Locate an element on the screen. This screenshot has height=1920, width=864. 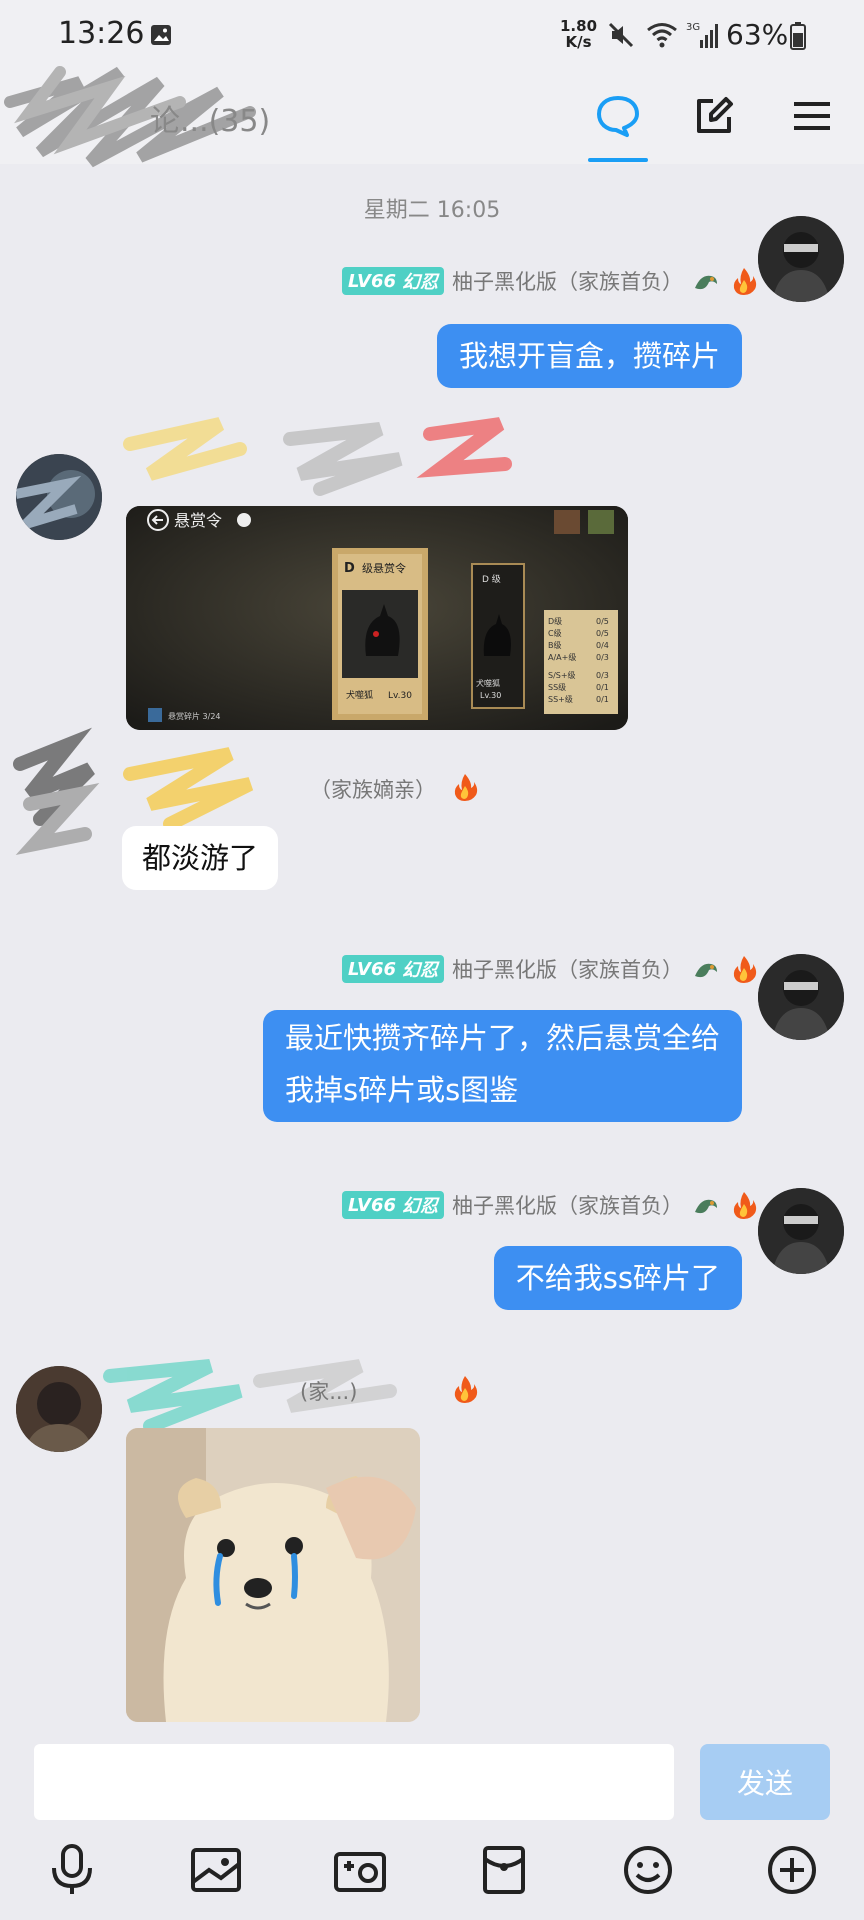
camera-icon is located at coordinates (360, 1872).